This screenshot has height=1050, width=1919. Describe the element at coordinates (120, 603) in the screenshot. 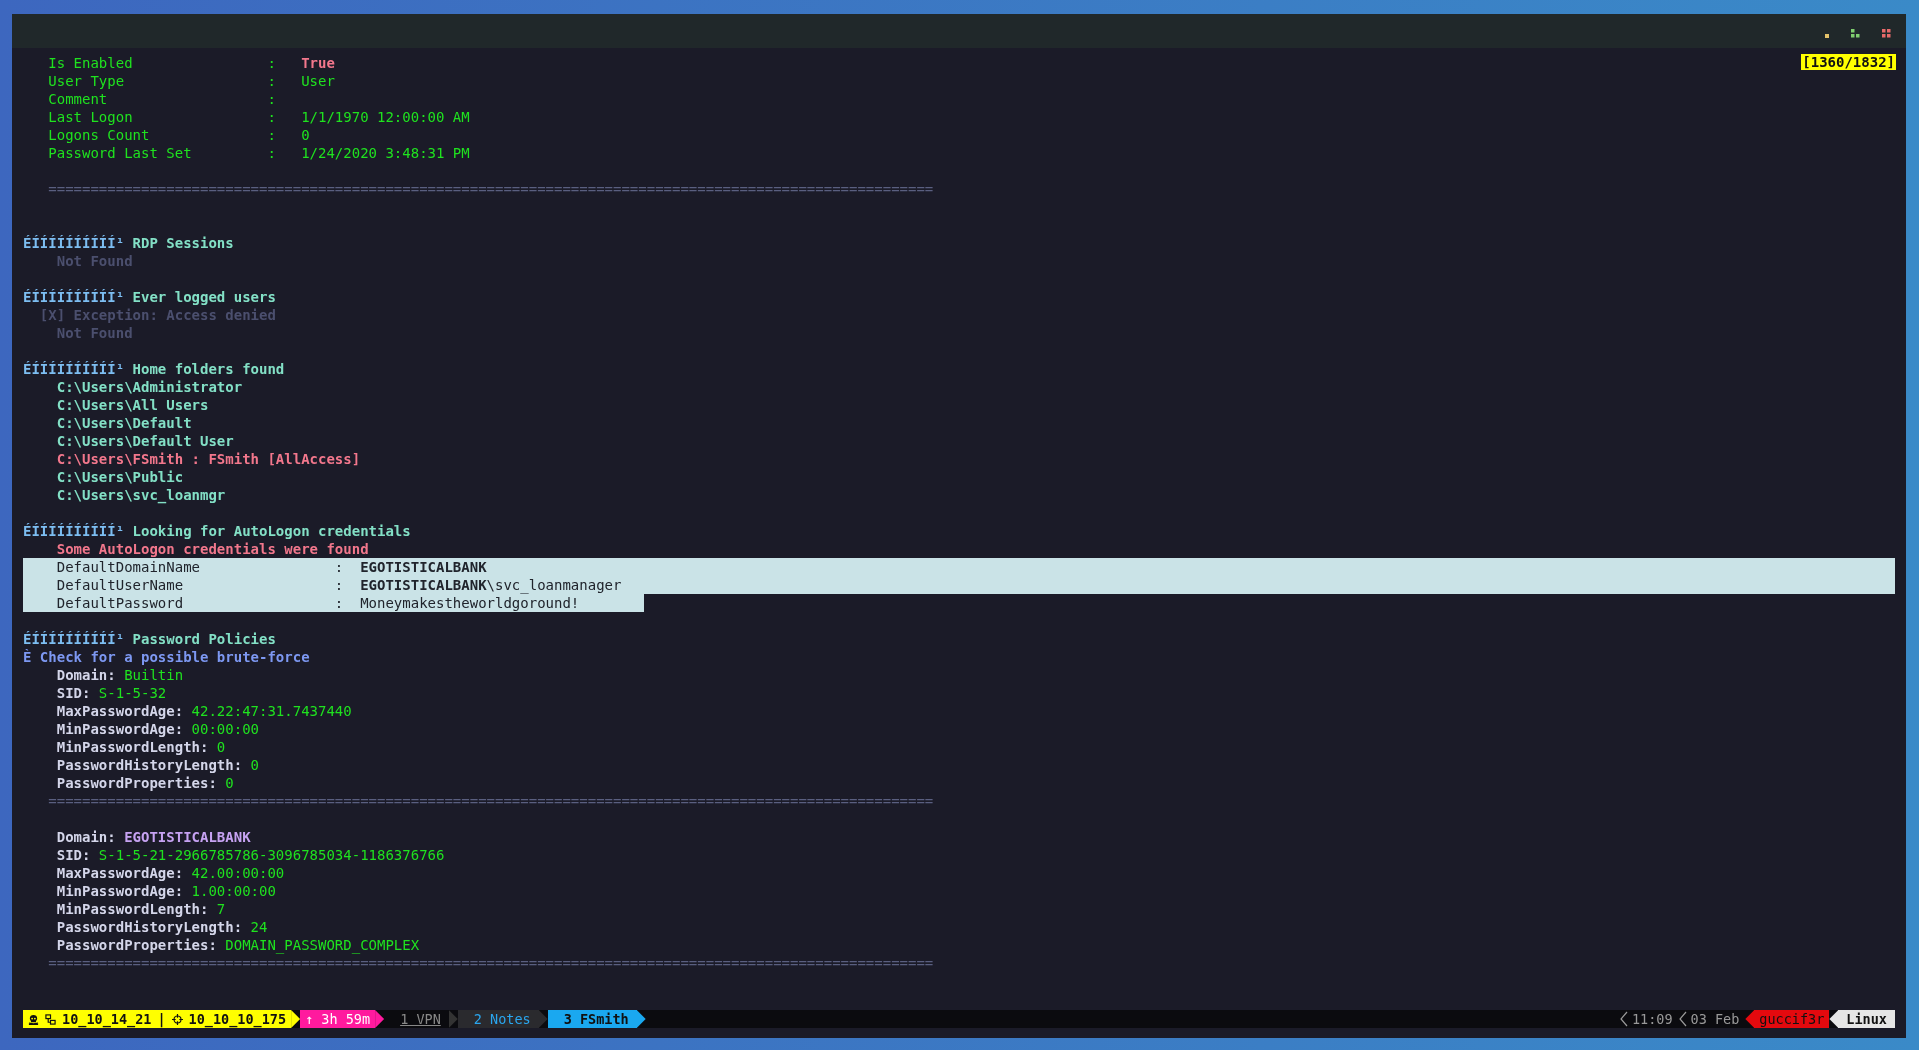

I see `credential-label: DefaultPassword` at that location.